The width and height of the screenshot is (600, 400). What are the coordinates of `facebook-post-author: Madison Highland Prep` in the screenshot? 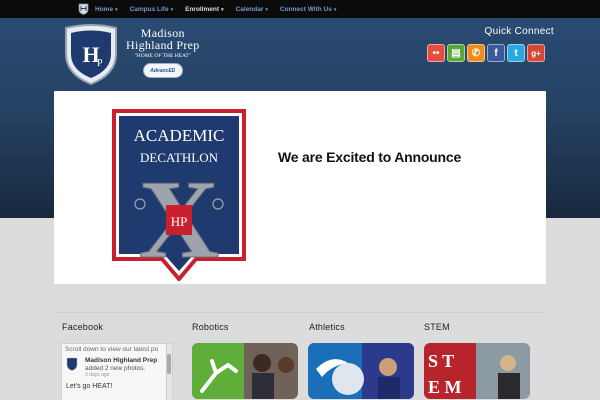 It's located at (121, 361).